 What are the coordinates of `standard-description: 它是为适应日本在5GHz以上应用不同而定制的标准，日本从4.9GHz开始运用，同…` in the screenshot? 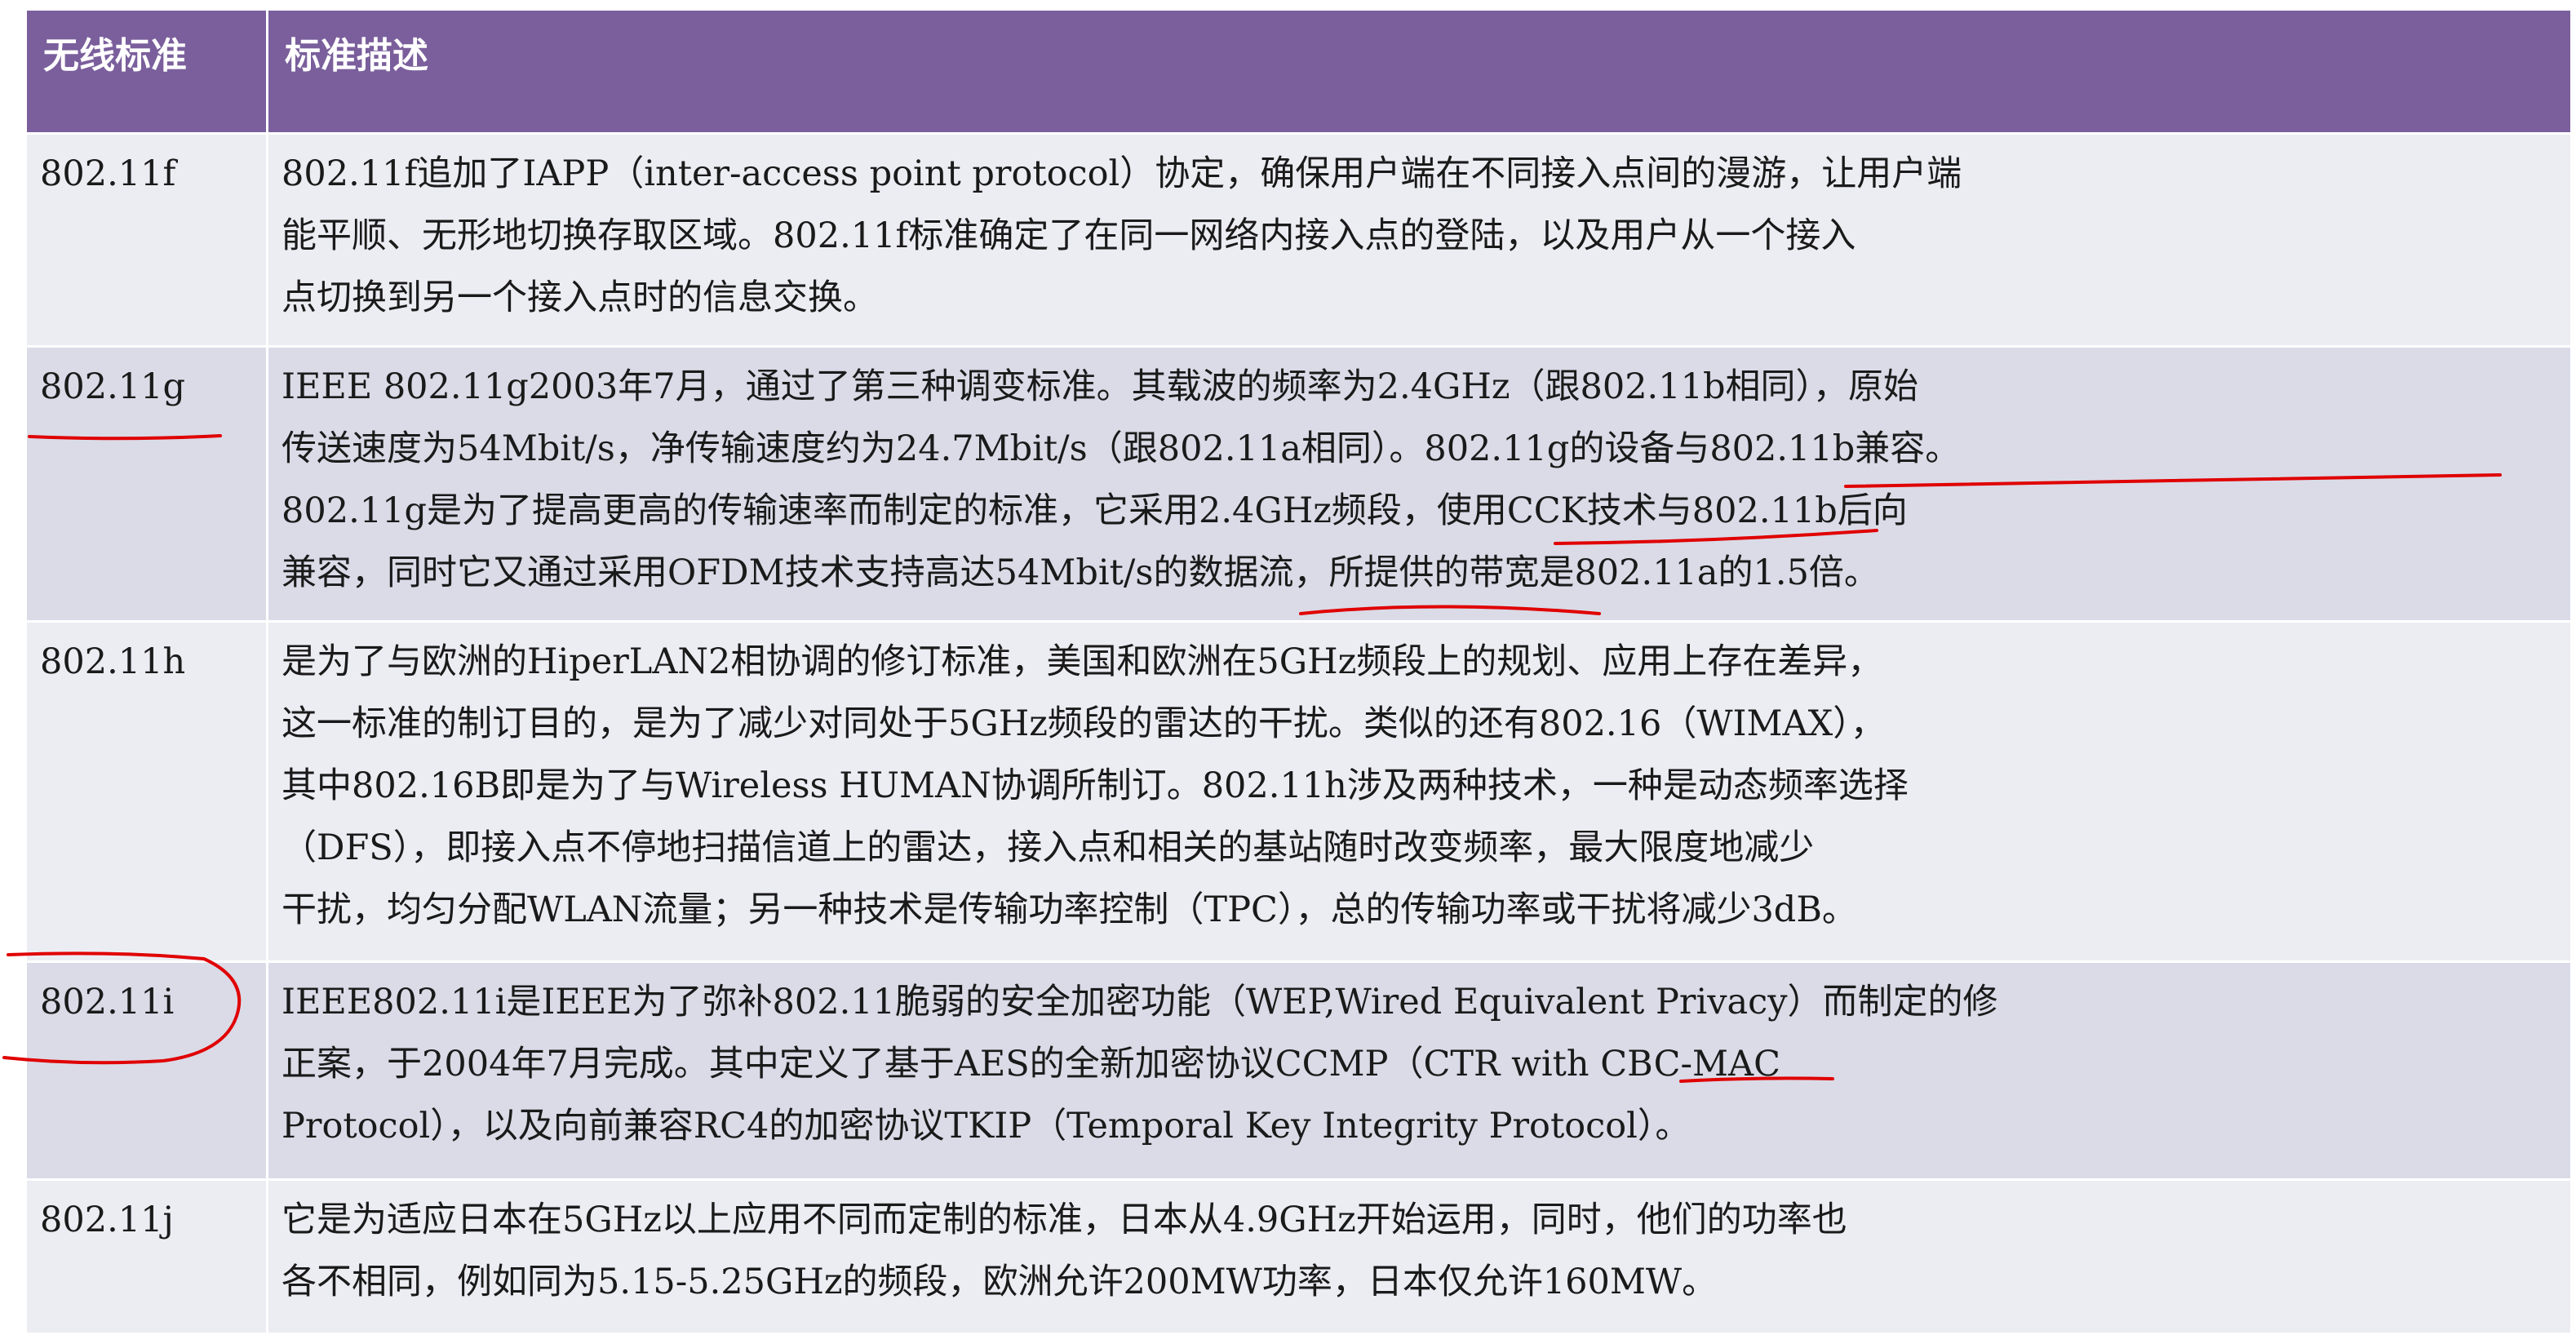 It's located at (1419, 1257).